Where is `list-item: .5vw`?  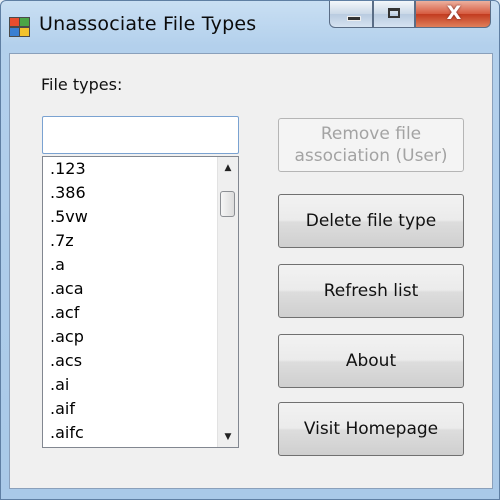
list-item: .5vw is located at coordinates (130, 217).